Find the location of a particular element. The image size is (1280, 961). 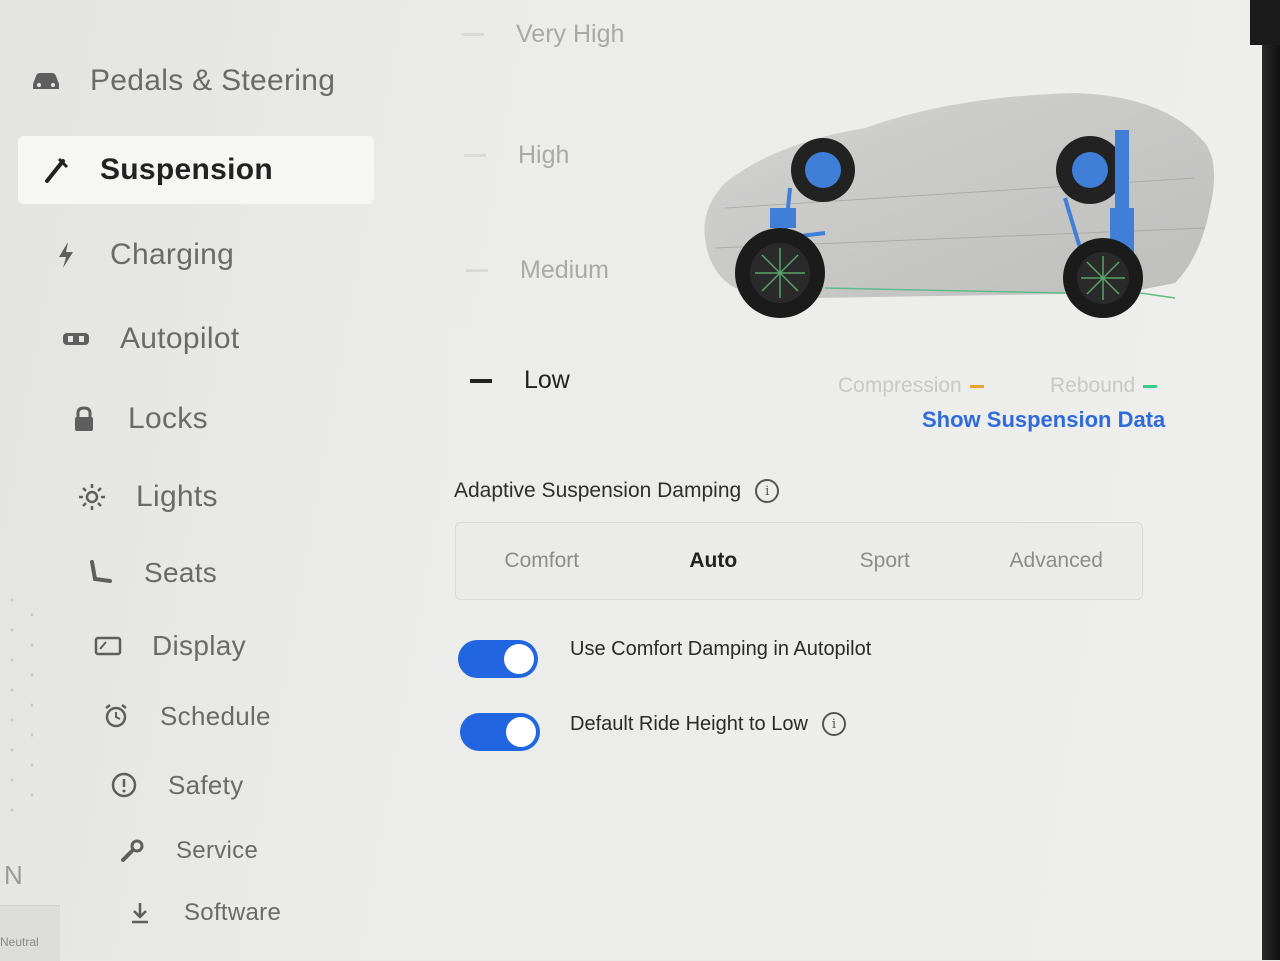

rebound-label: Rebound is located at coordinates (1093, 385).